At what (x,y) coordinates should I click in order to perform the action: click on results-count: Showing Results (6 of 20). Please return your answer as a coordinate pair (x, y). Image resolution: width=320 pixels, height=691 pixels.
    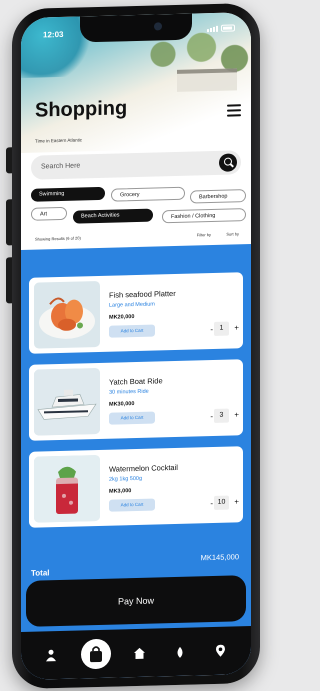
    Looking at the image, I should click on (58, 238).